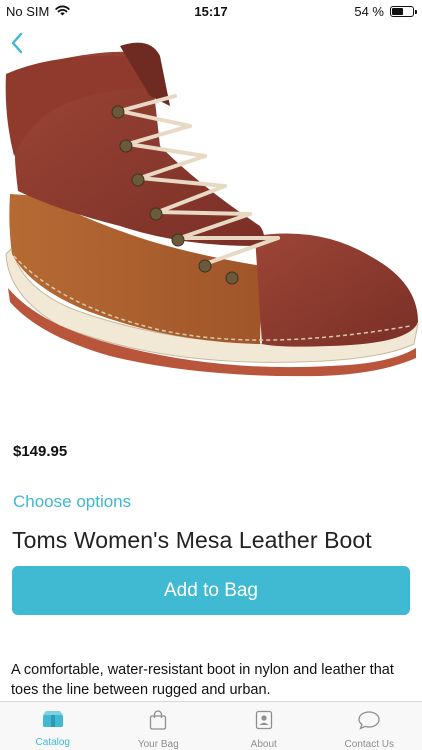  I want to click on add-to-bag-button: Add to Bag, so click(211, 590).